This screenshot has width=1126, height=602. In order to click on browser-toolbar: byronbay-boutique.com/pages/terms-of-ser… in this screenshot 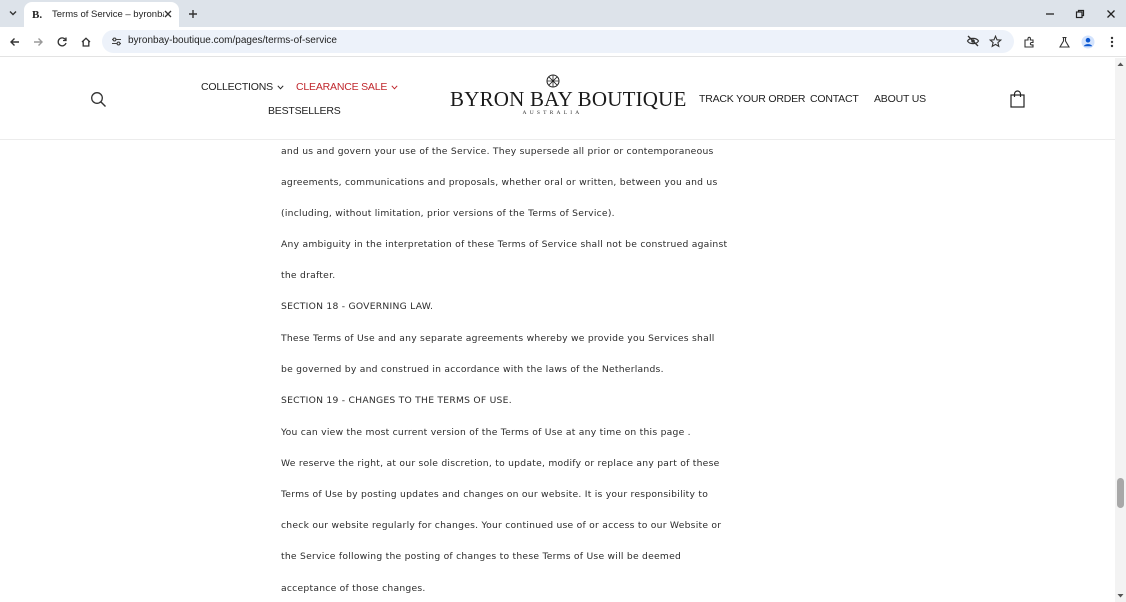, I will do `click(563, 42)`.